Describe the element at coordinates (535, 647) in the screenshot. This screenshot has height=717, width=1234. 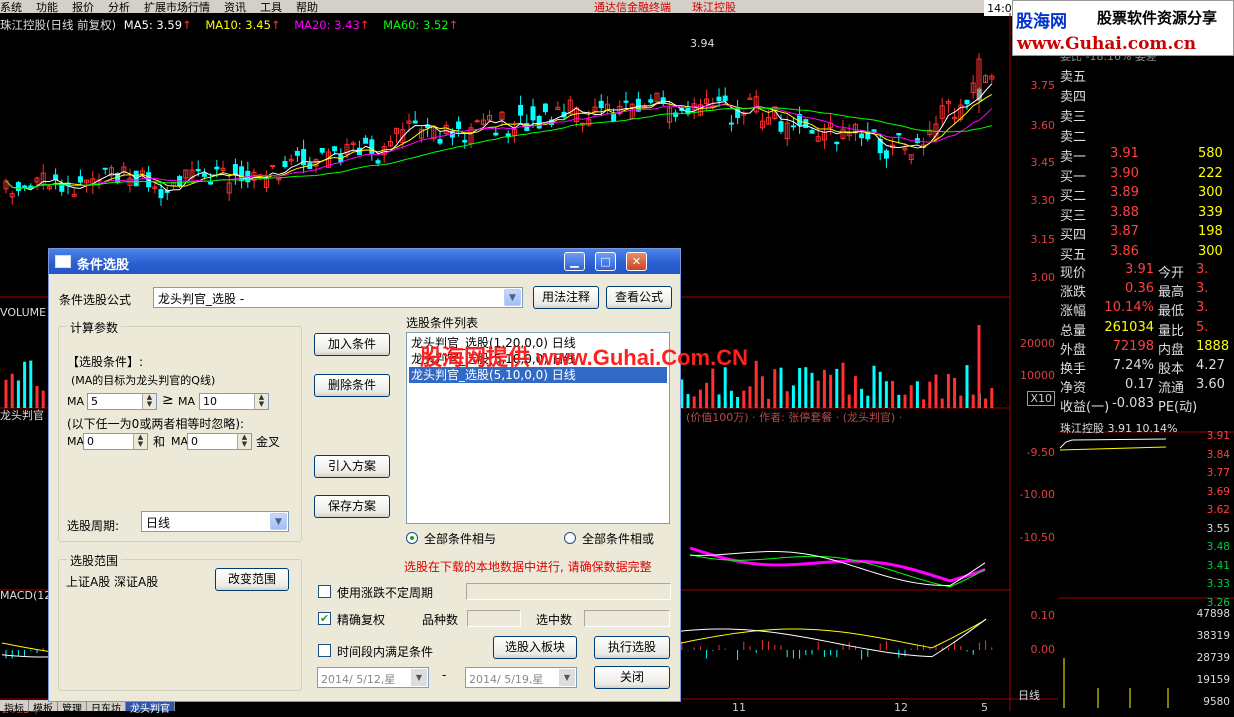
I see `to-block-button: 选股入板块` at that location.